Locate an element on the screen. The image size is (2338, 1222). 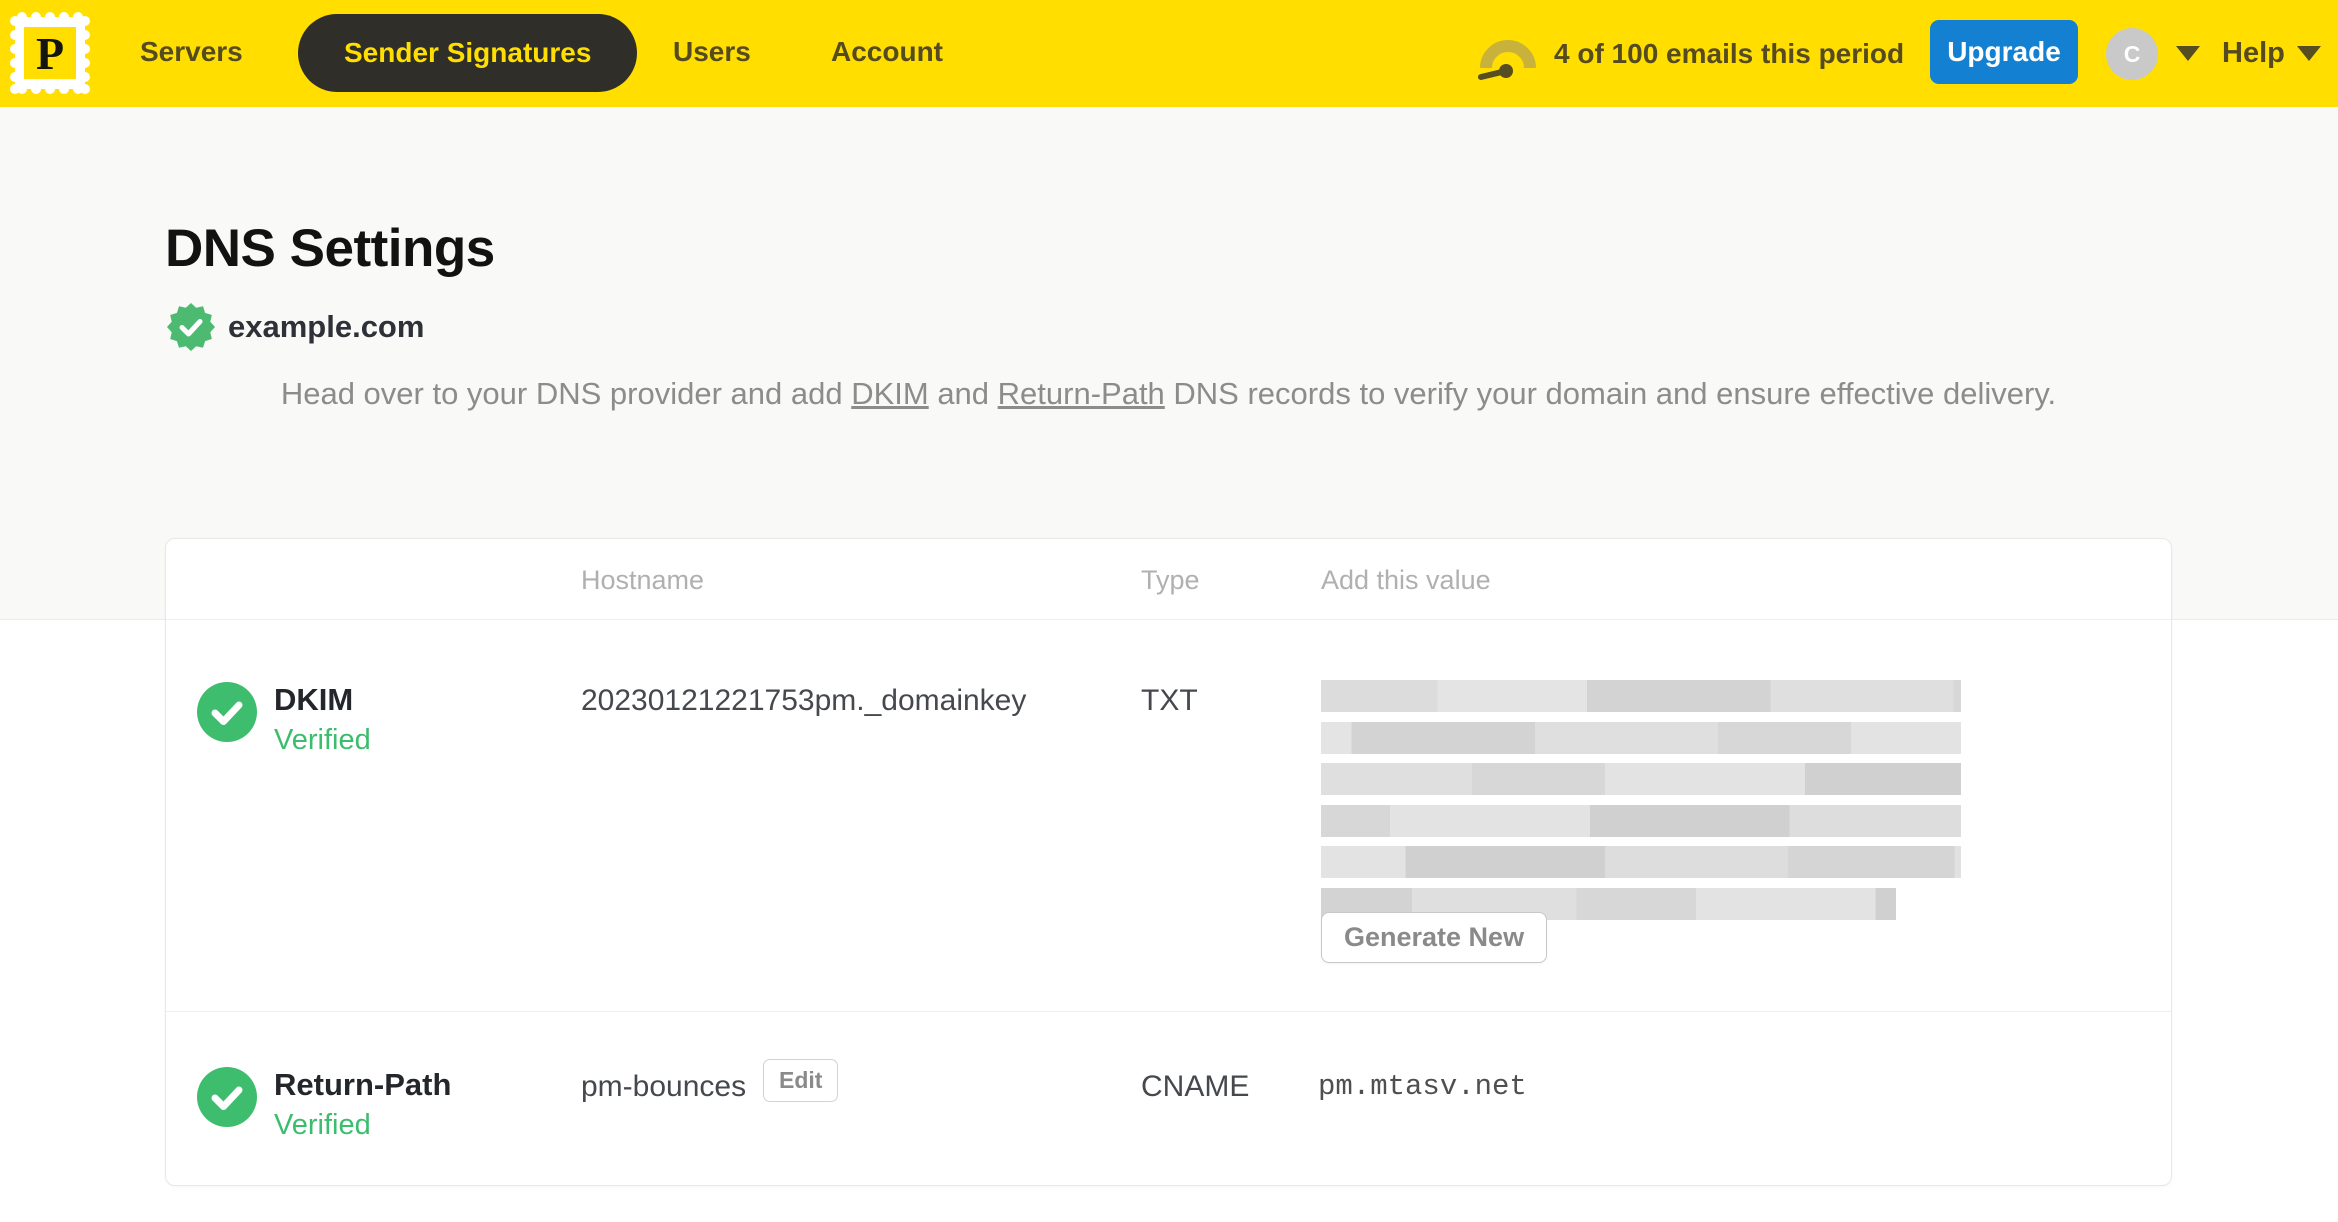
row-divider is located at coordinates (1168, 1011).